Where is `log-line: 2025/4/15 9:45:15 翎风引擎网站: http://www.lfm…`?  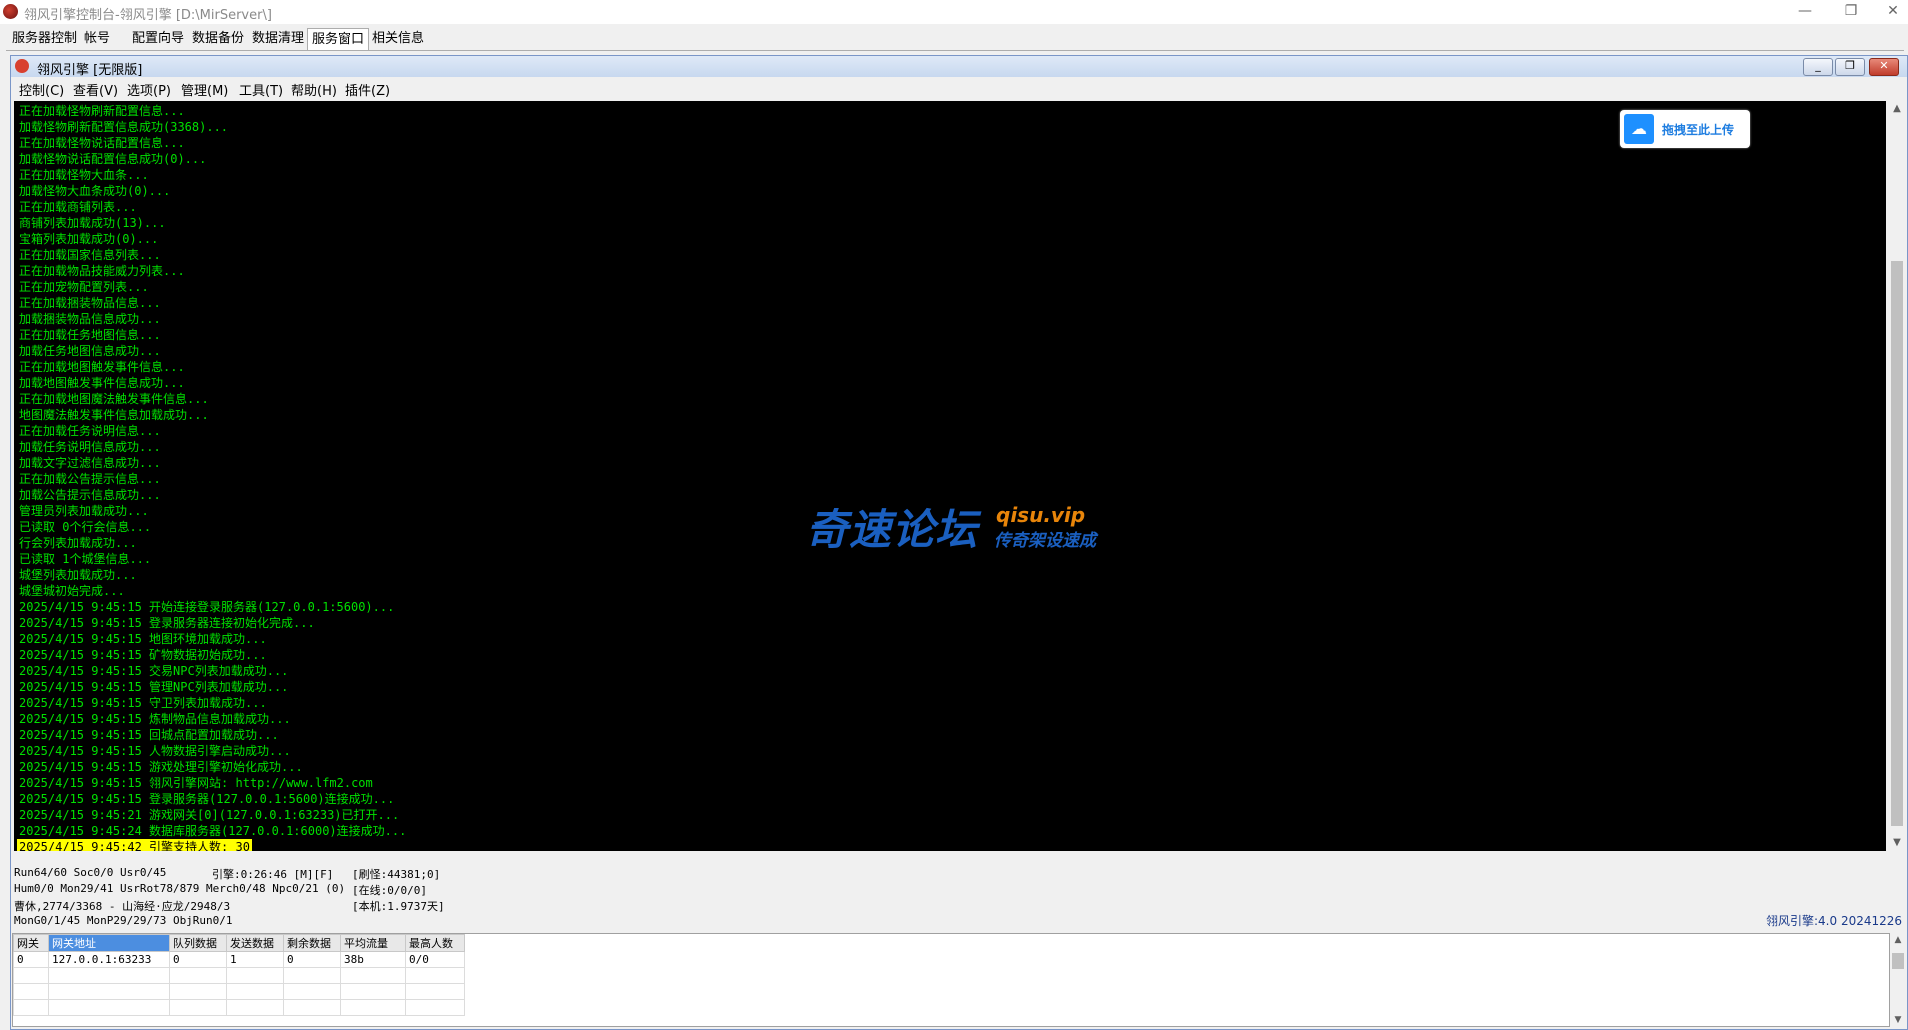 log-line: 2025/4/15 9:45:15 翎风引擎网站: http://www.lfm… is located at coordinates (196, 783).